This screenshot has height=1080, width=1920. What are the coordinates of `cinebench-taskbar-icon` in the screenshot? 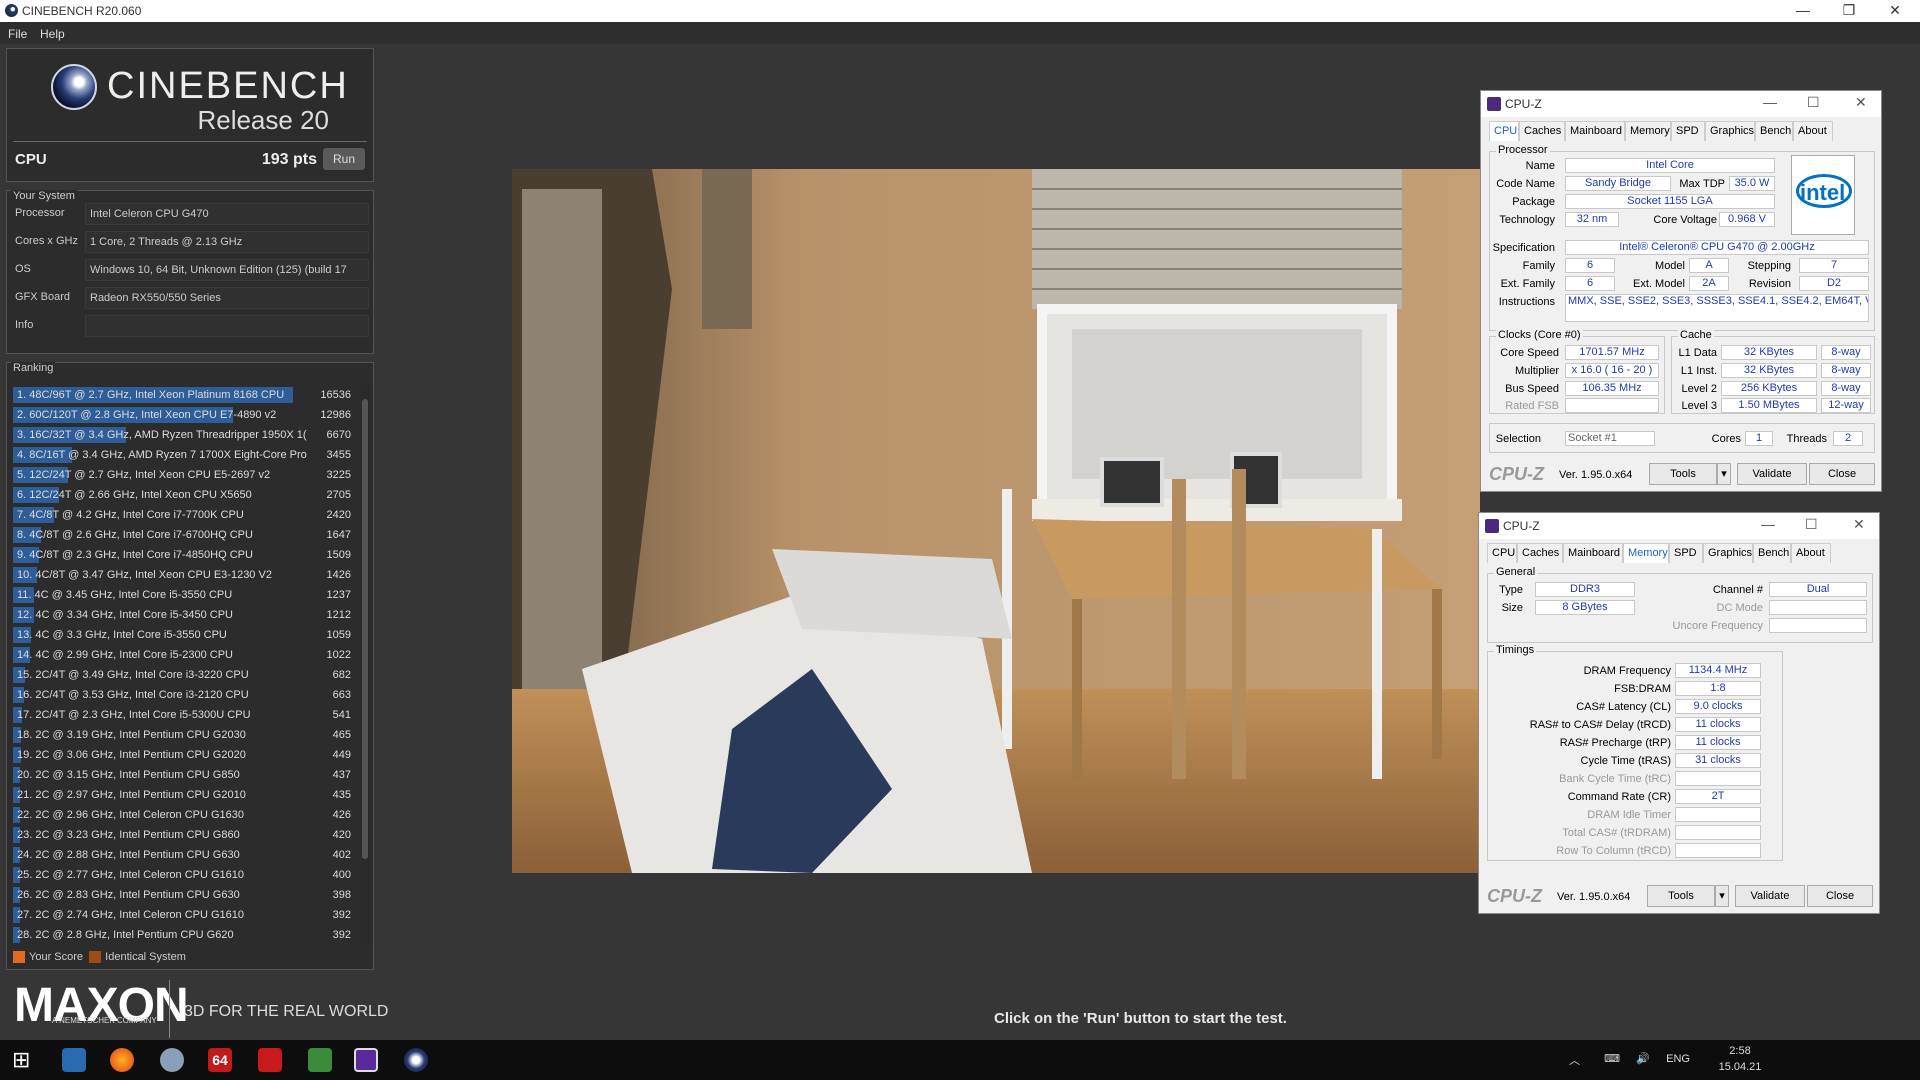 It's located at (416, 1060).